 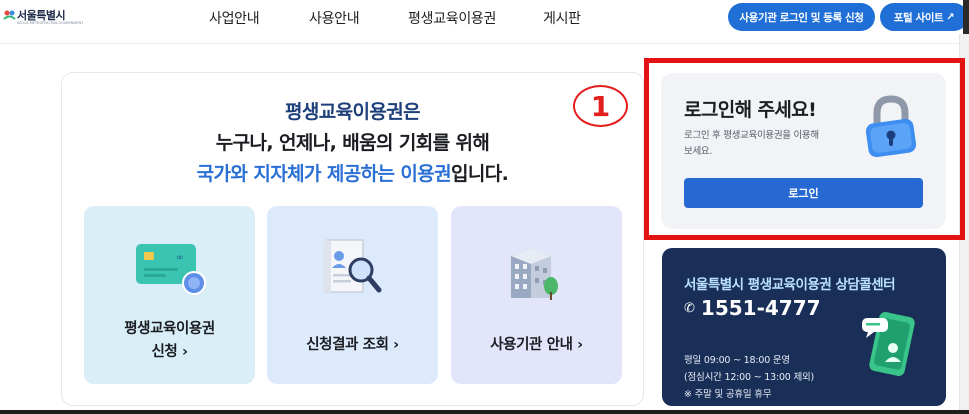 I want to click on portal-site-label: 포털 사이트, so click(x=918, y=17).